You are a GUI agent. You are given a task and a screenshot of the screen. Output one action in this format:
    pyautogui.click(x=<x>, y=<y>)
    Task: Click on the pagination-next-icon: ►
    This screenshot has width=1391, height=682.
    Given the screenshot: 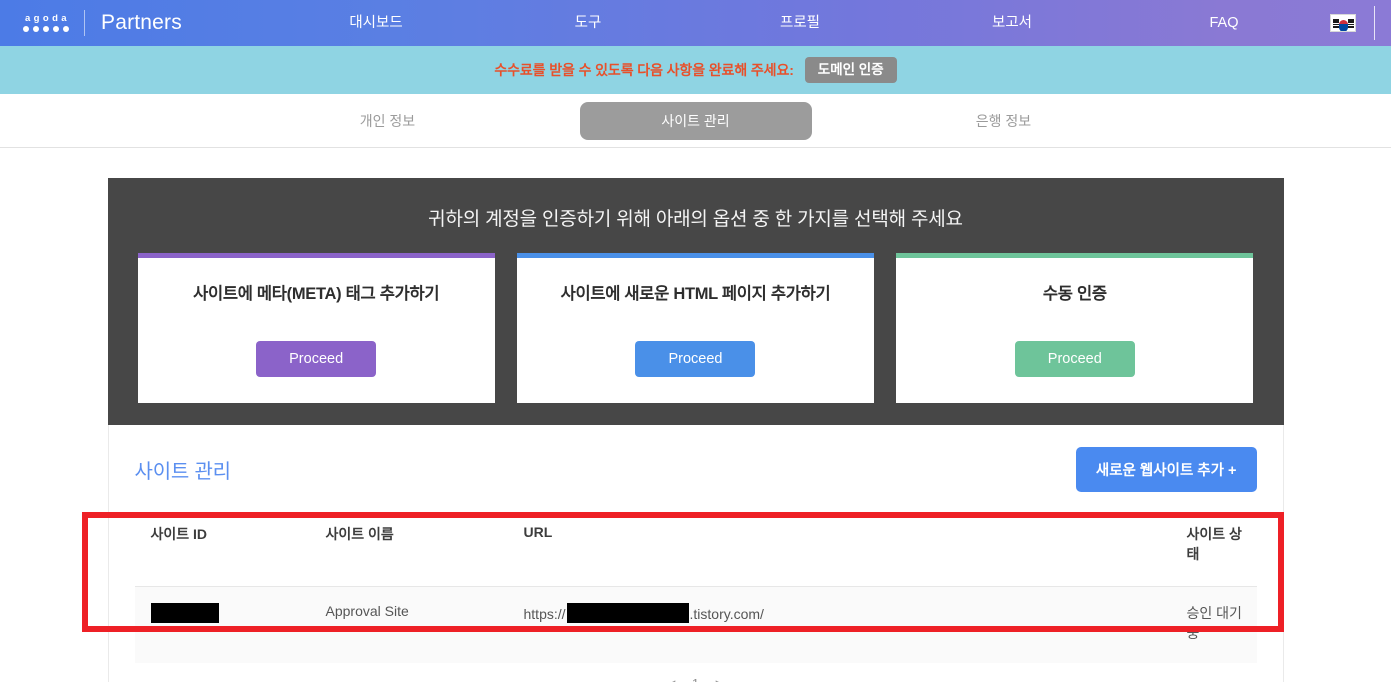 What is the action you would take?
    pyautogui.click(x=719, y=679)
    